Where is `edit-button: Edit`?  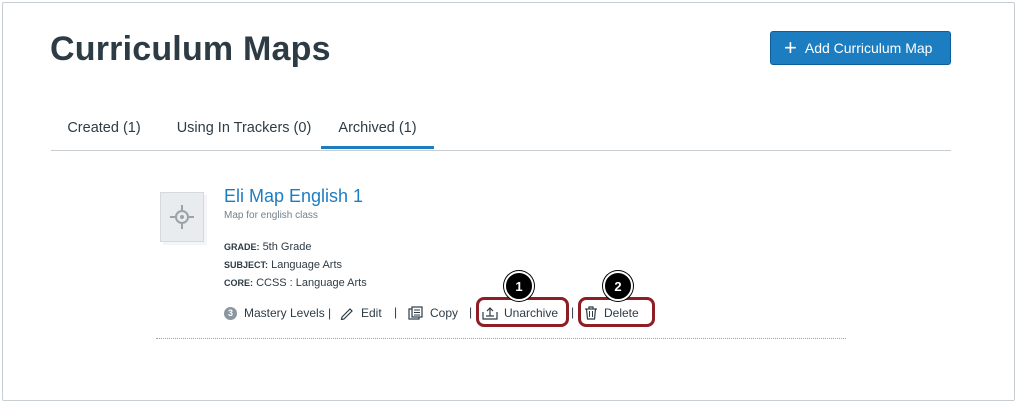
edit-button: Edit is located at coordinates (361, 313).